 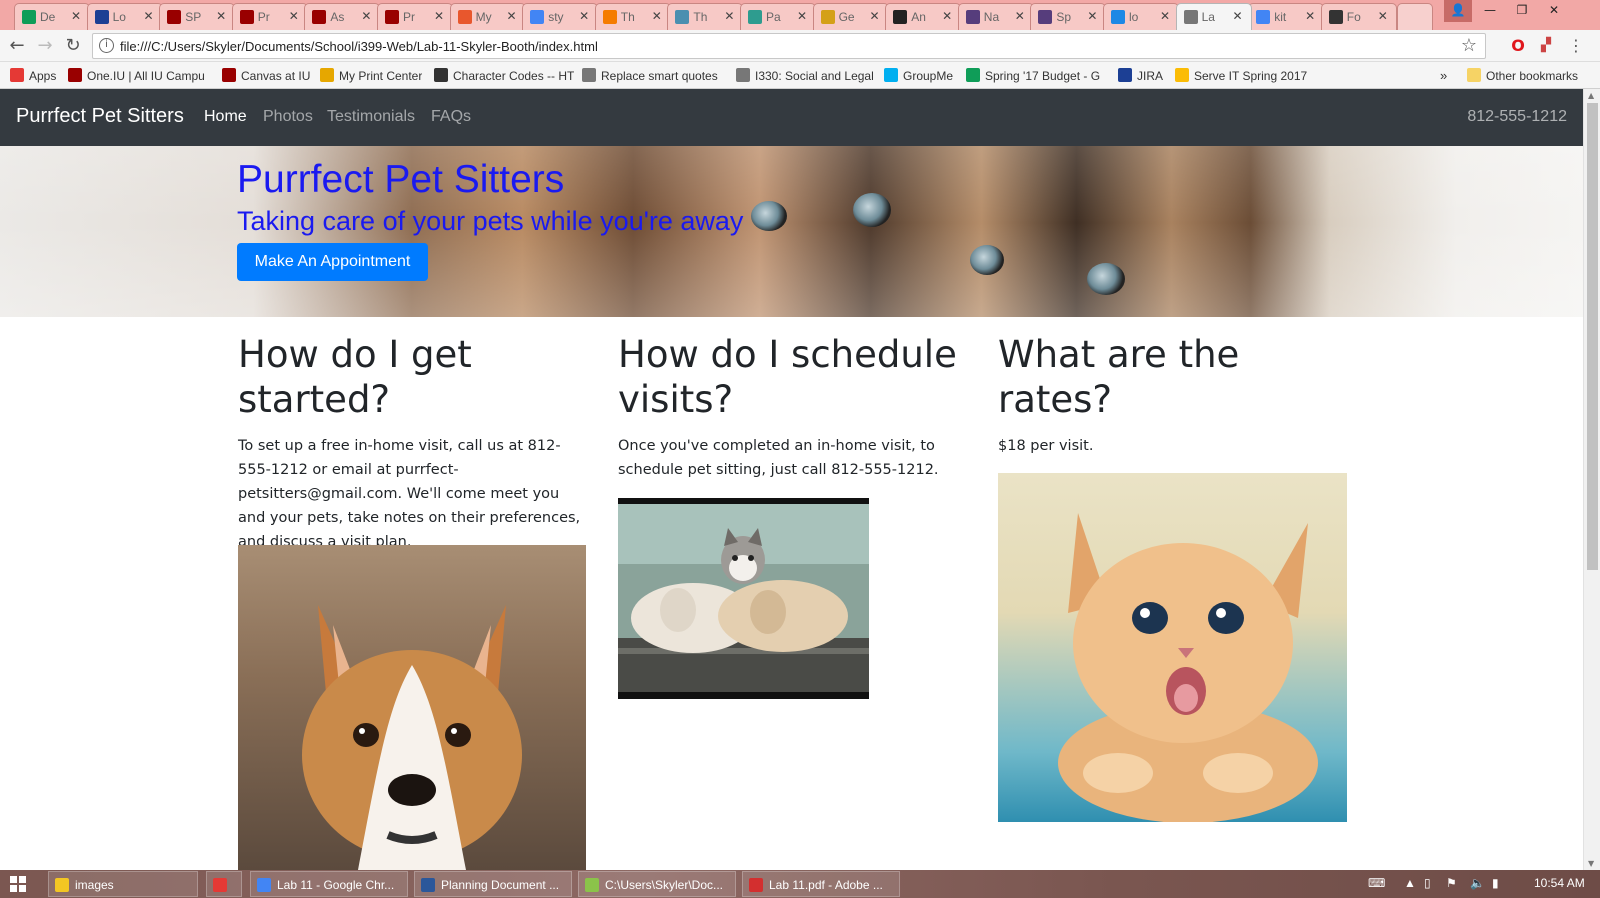 What do you see at coordinates (1490, 11) in the screenshot?
I see `minimize-icon: —` at bounding box center [1490, 11].